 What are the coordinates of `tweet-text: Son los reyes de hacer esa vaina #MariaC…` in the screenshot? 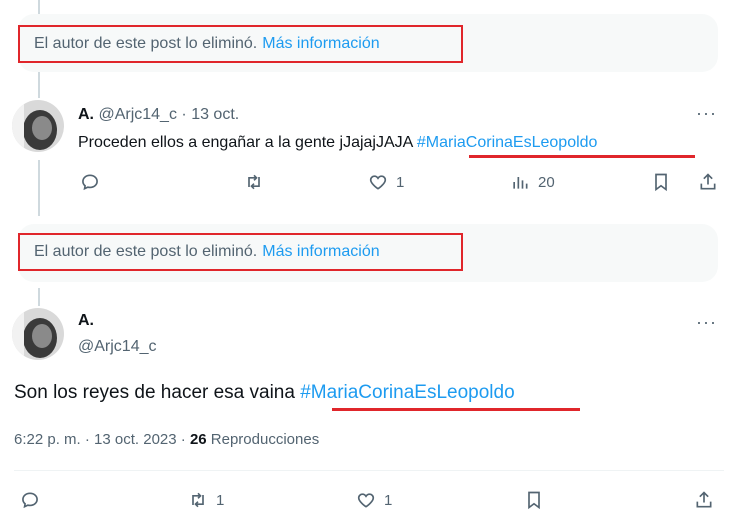 It's located at (264, 393).